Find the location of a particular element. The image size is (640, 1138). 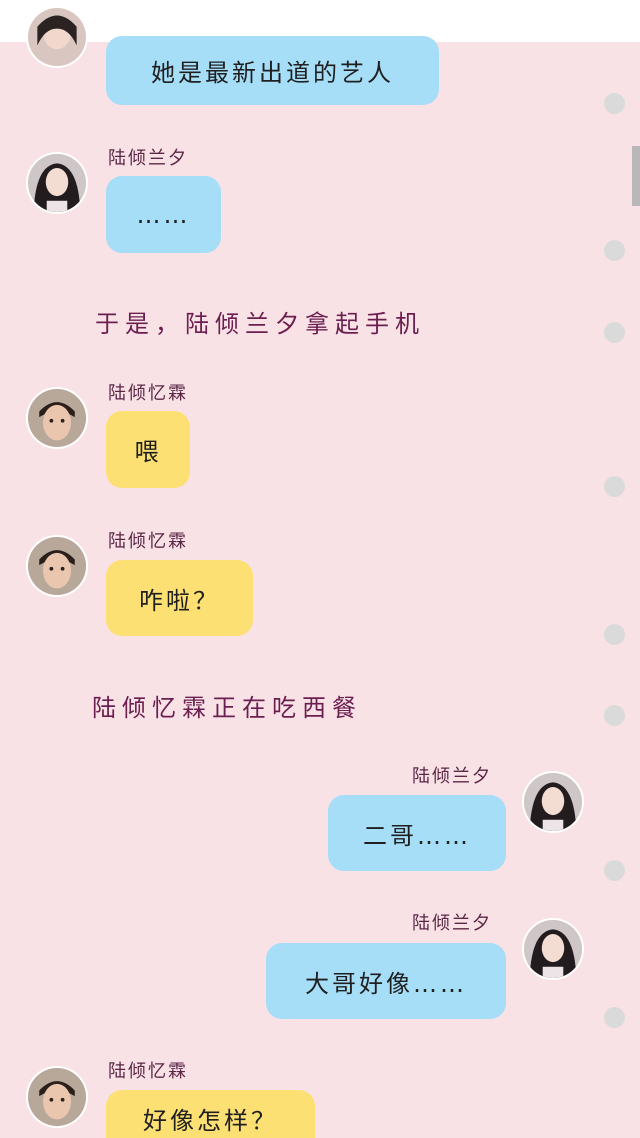

message-text: 她是最新出道的艺人 is located at coordinates (272, 73).